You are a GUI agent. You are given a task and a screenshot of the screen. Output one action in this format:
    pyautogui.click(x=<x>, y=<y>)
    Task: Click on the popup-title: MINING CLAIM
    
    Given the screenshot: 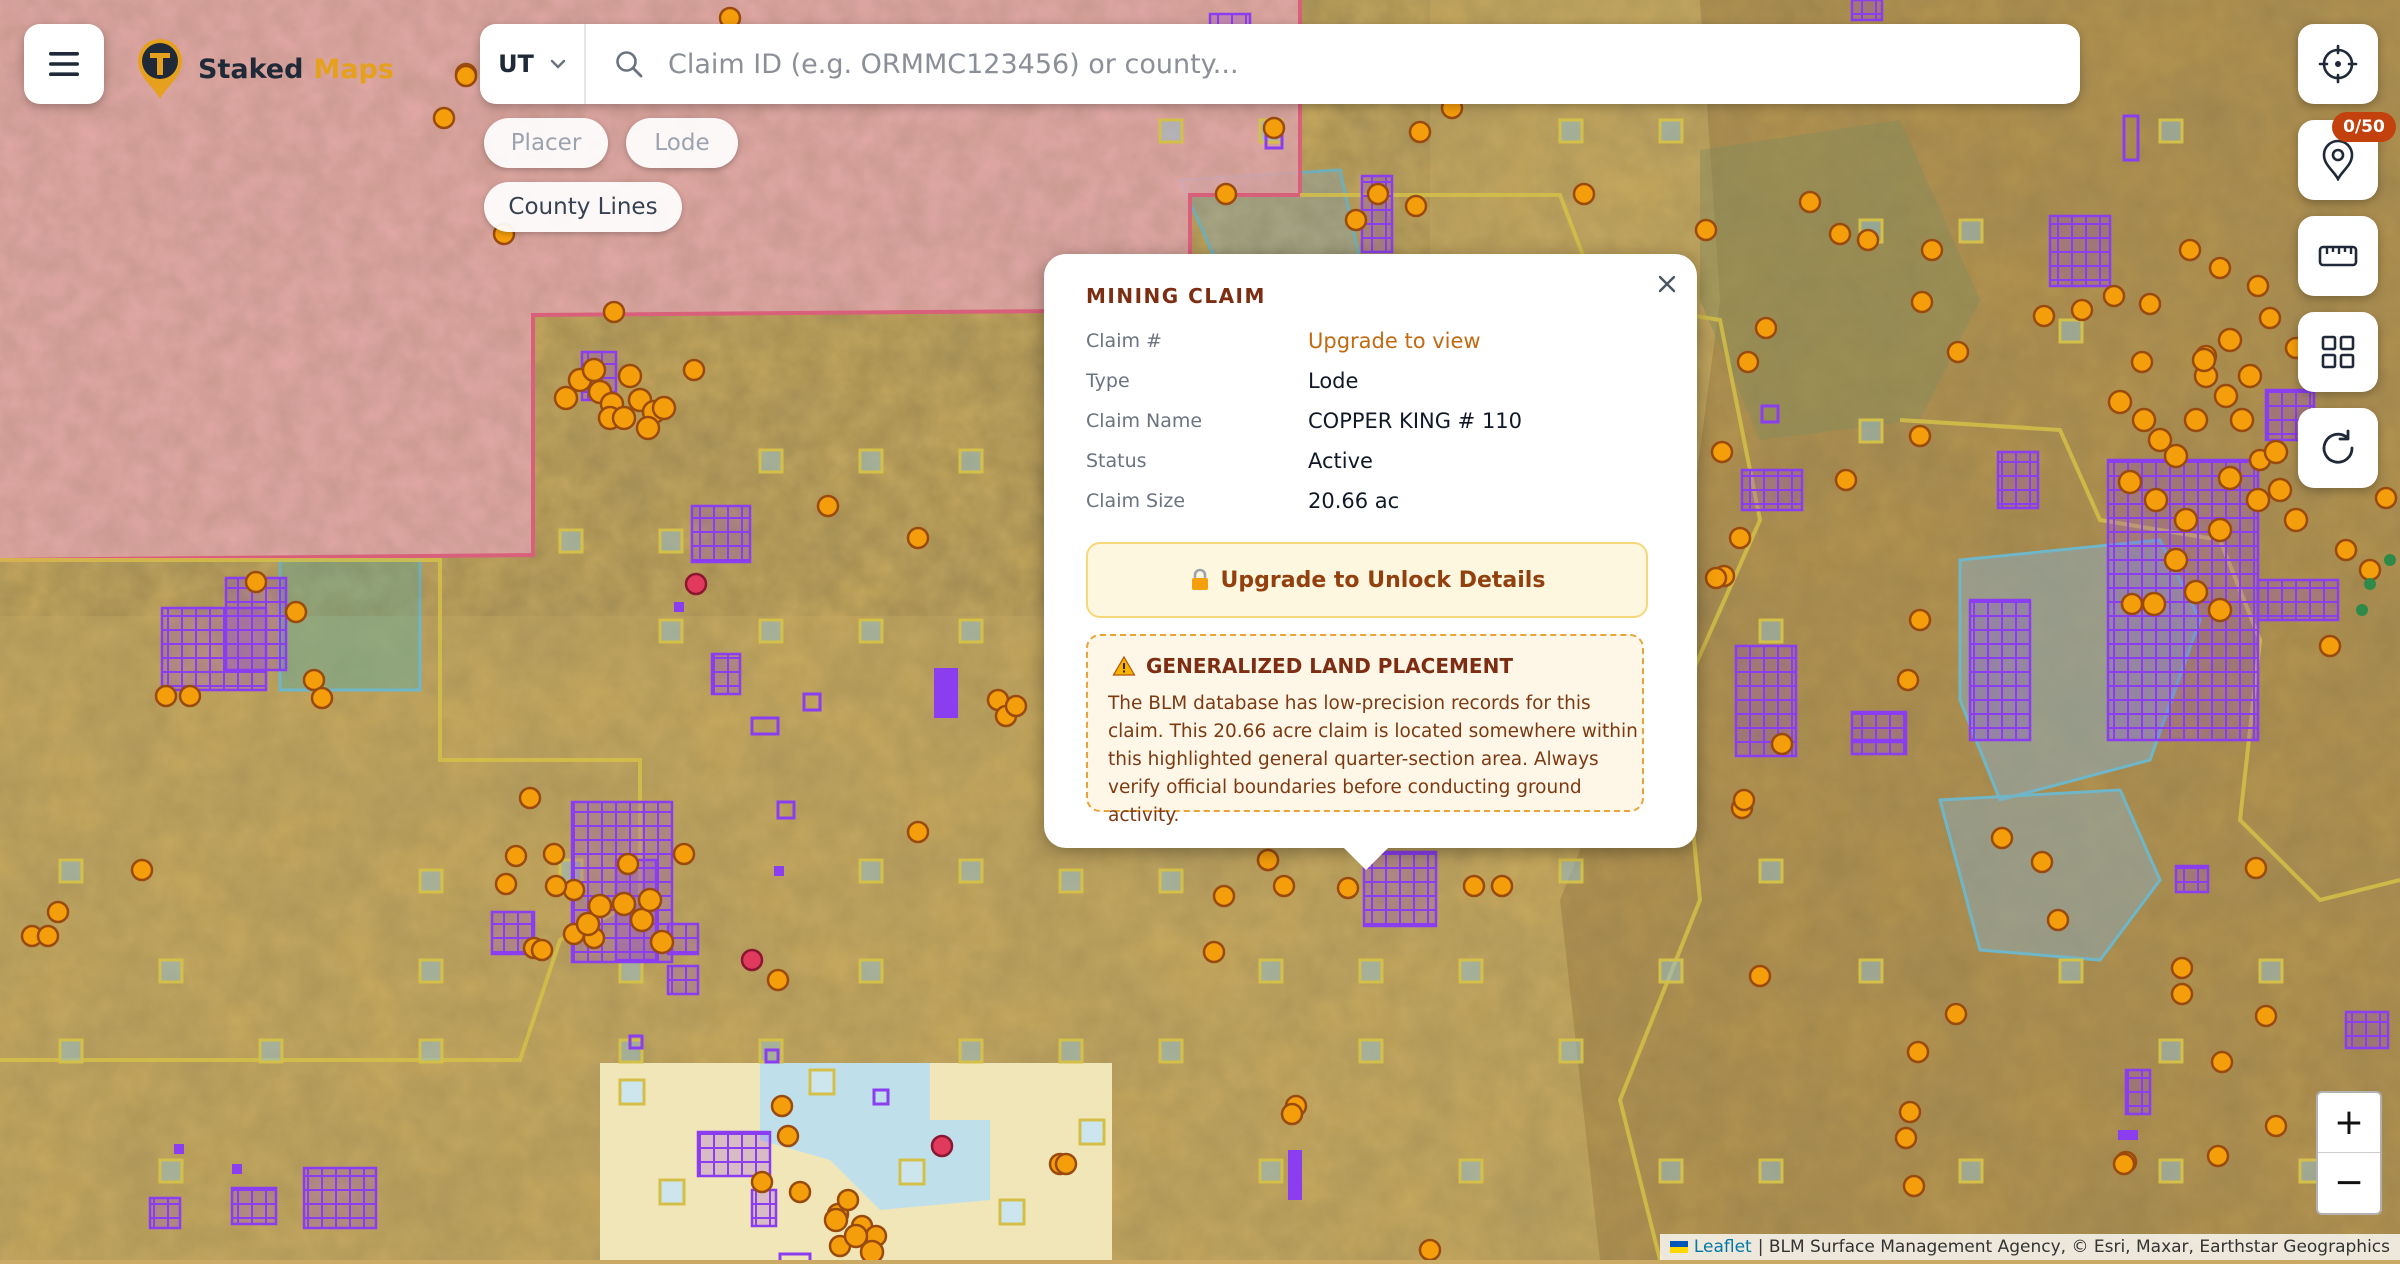 What is the action you would take?
    pyautogui.click(x=1176, y=296)
    